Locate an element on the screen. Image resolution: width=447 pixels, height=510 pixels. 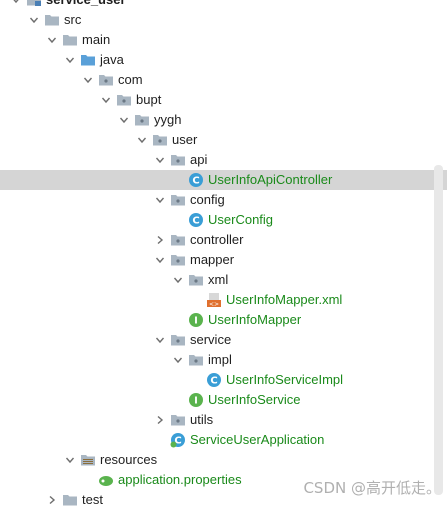
tree-node-userinfoapicontroller: C UserInfoApiController is located at coordinates (223, 180).